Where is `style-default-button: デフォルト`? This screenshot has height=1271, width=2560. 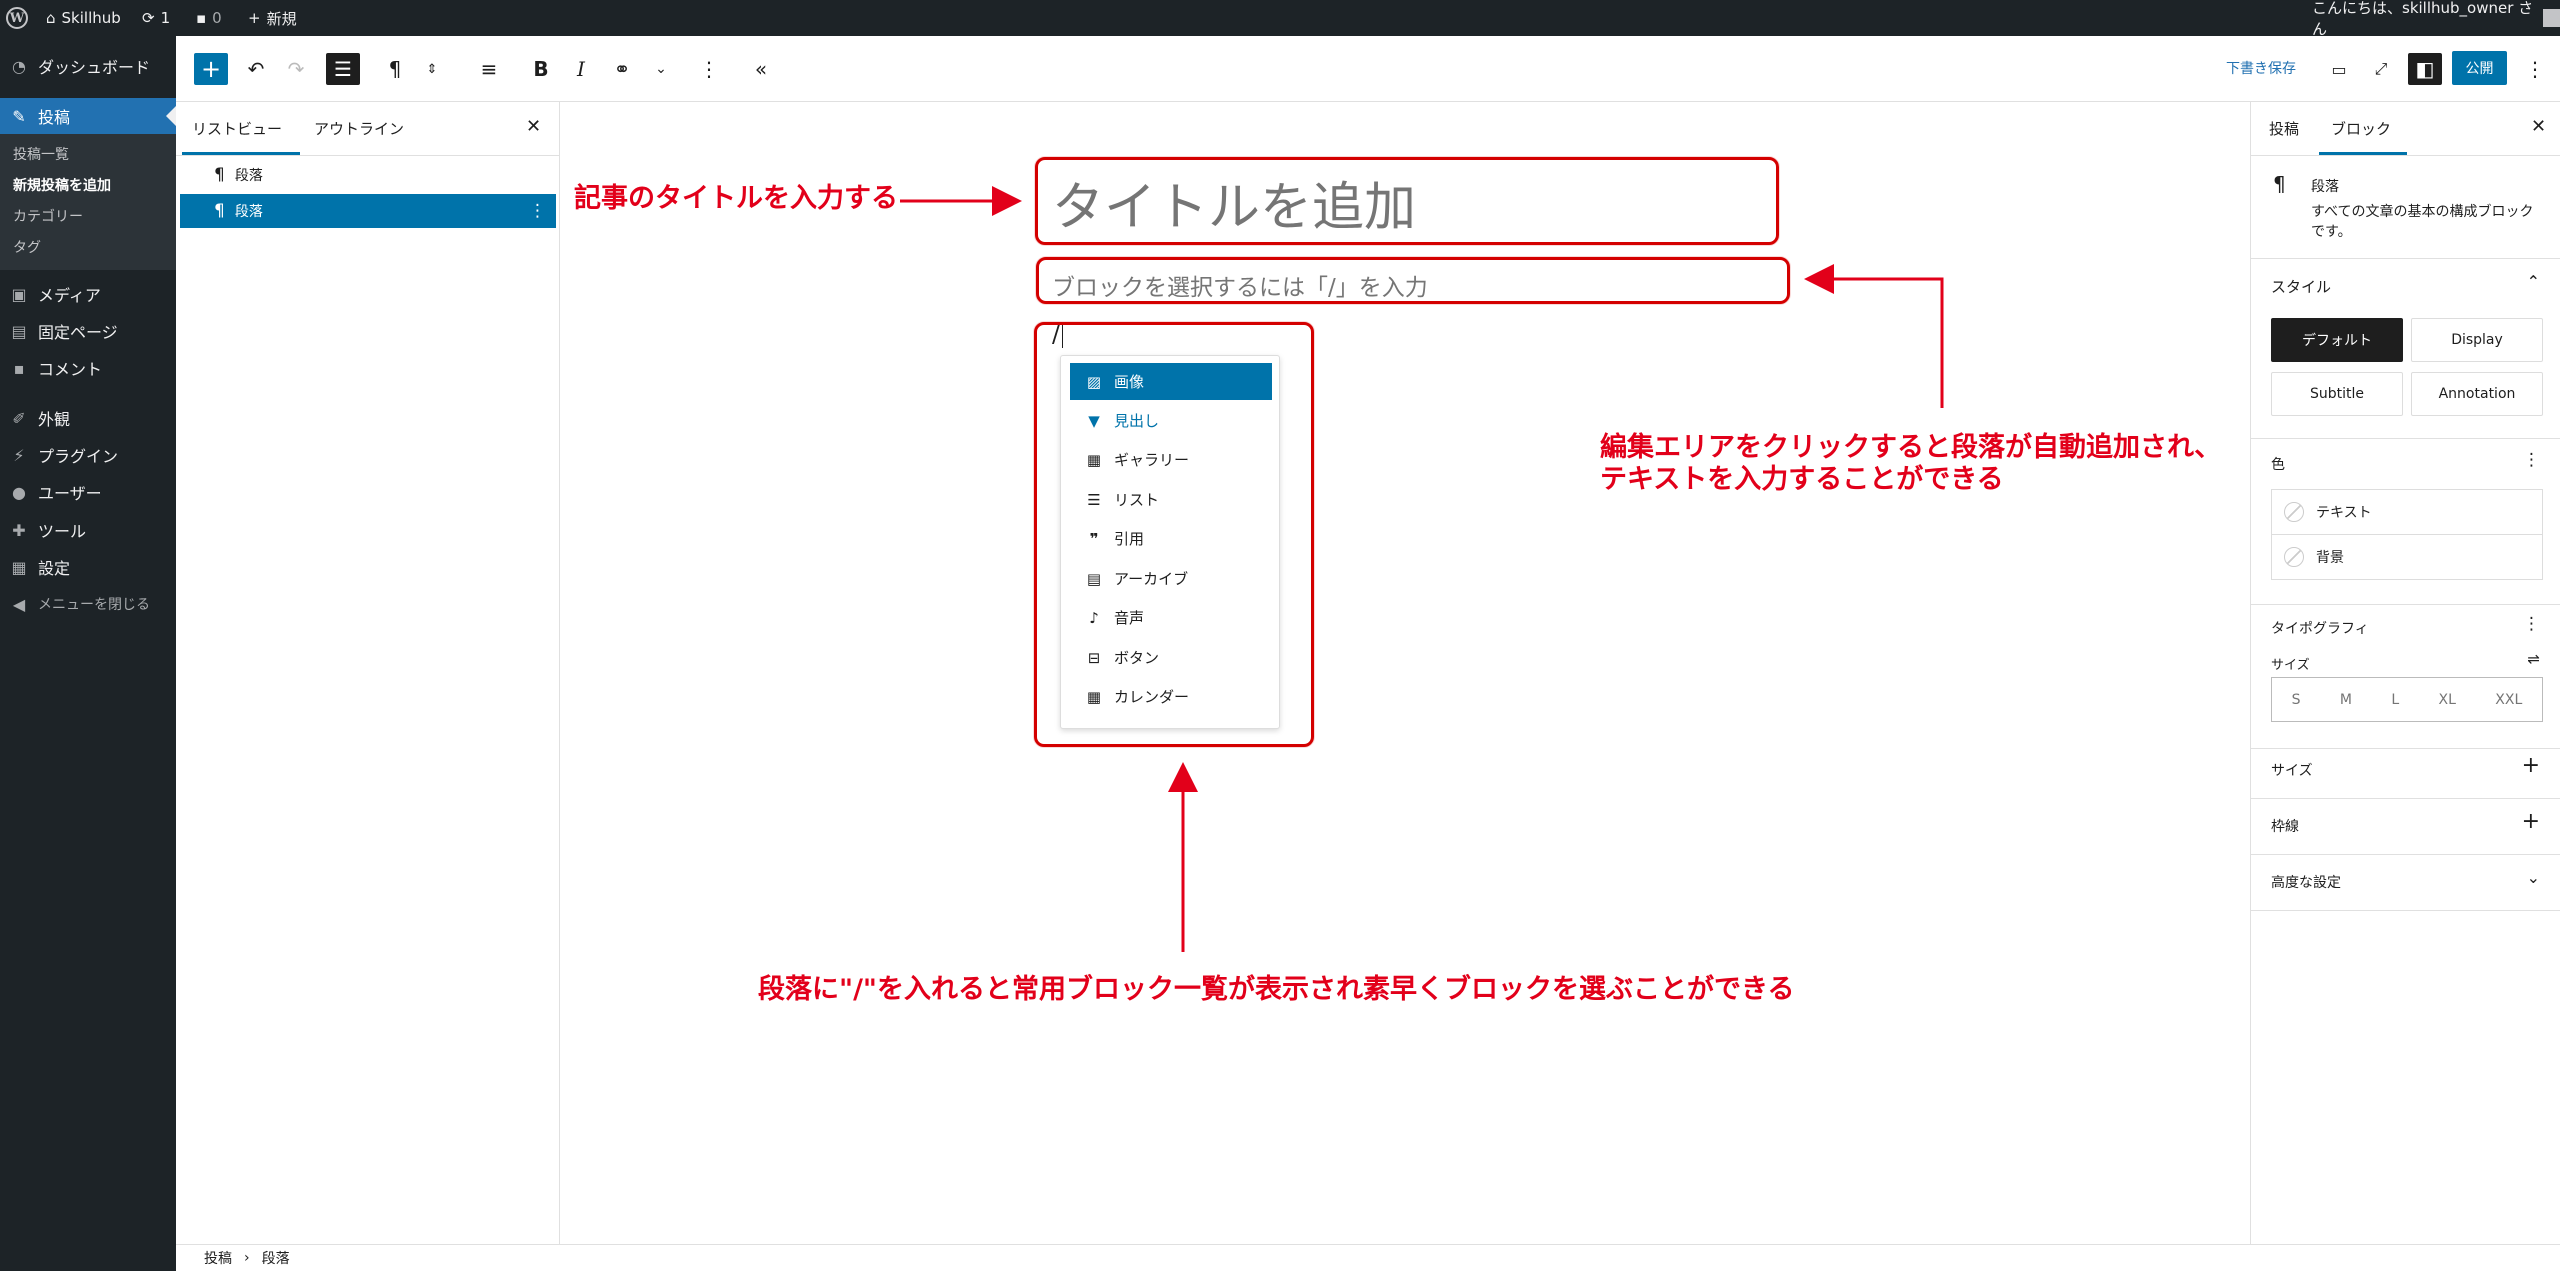 style-default-button: デフォルト is located at coordinates (2337, 340).